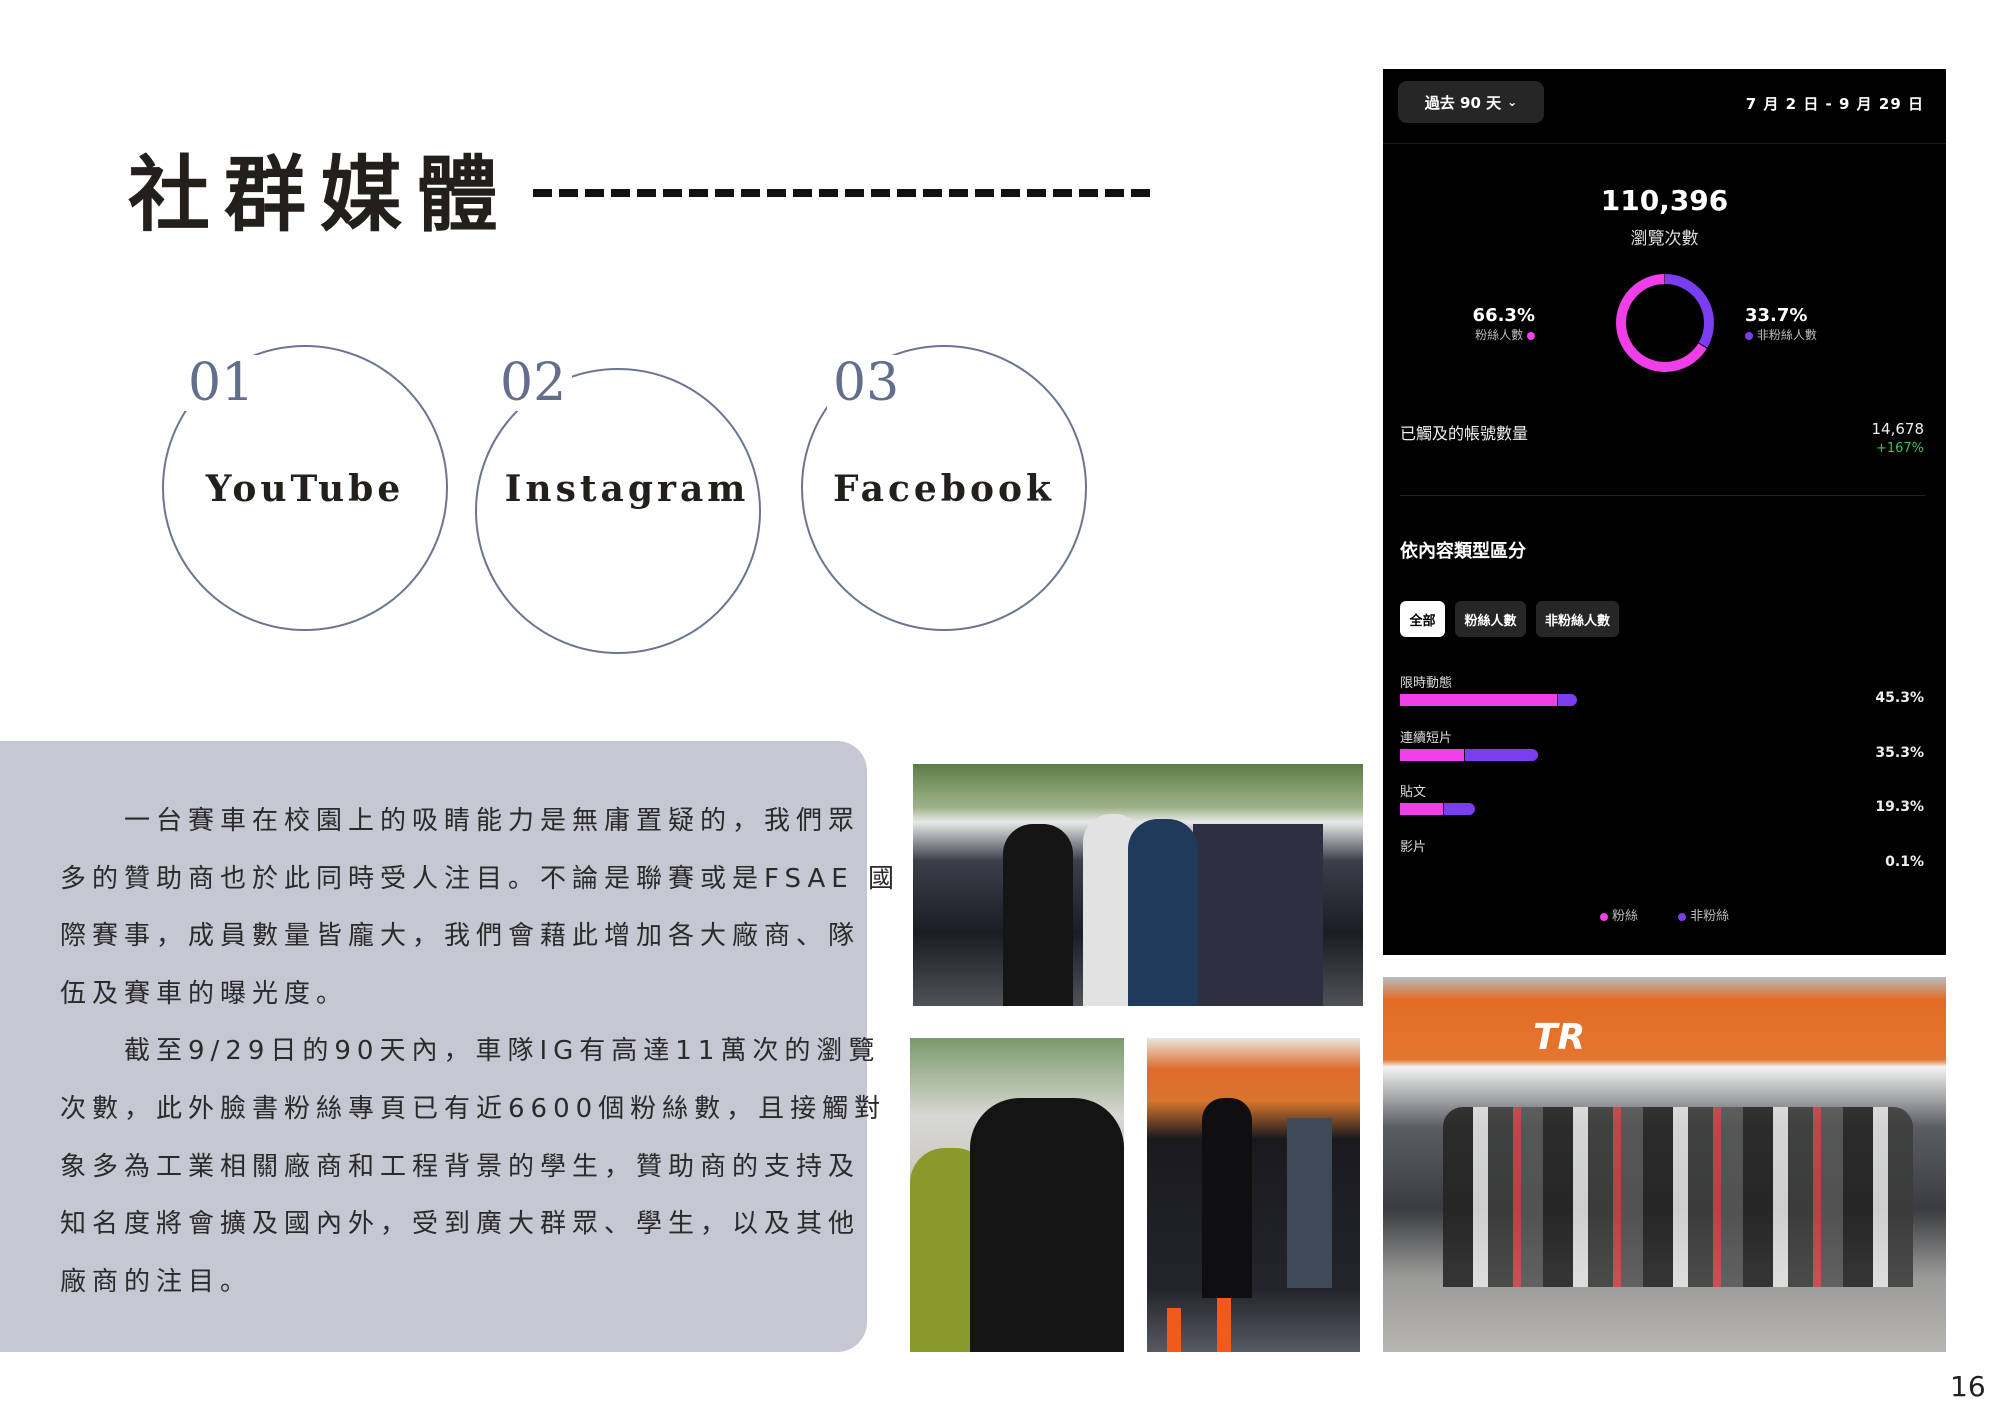 This screenshot has width=2000, height=1414. What do you see at coordinates (156, 1281) in the screenshot?
I see `description-line: 廠商的注目。` at bounding box center [156, 1281].